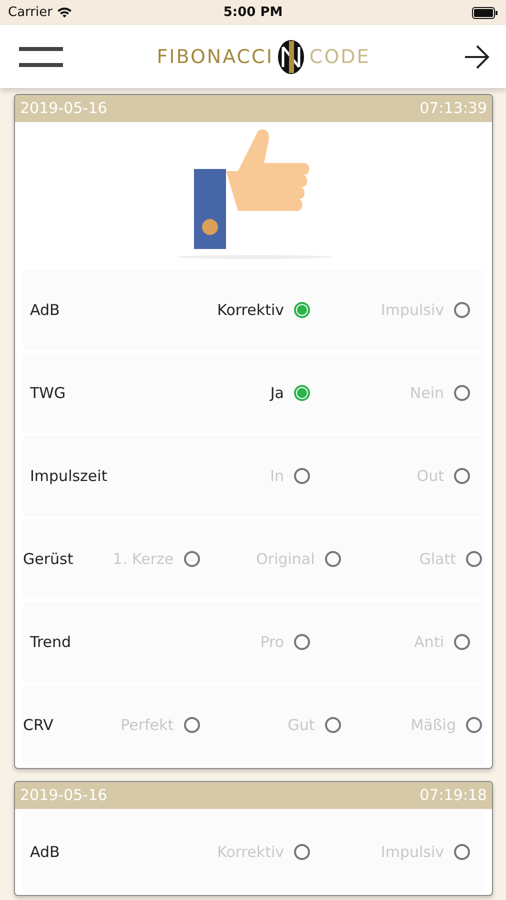 The width and height of the screenshot is (506, 900). What do you see at coordinates (477, 56) in the screenshot?
I see `forward-arrow-button` at bounding box center [477, 56].